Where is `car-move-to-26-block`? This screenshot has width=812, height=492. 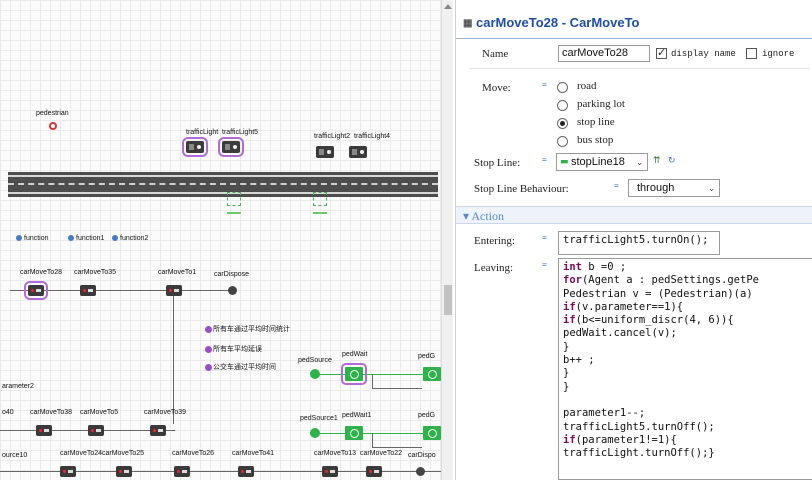 car-move-to-26-block is located at coordinates (182, 471).